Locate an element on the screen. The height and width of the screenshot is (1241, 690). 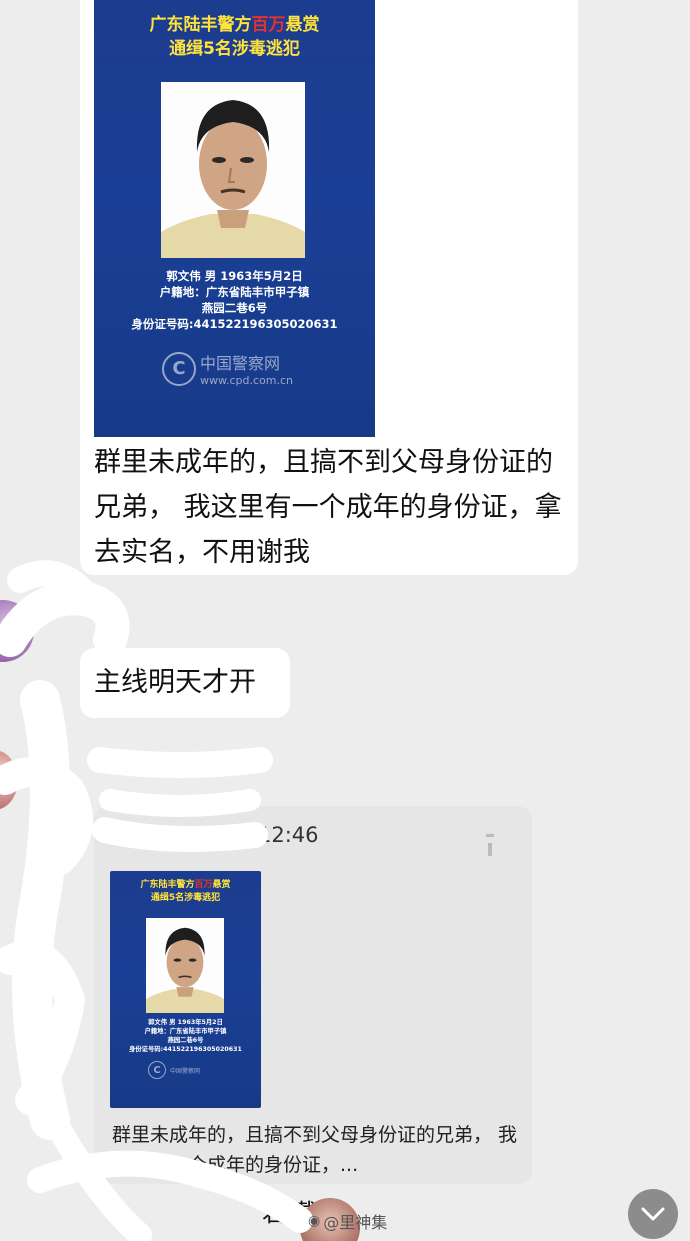
police-site-logo: C 中国警察网 www.cpd.com.cn is located at coordinates (227, 368).